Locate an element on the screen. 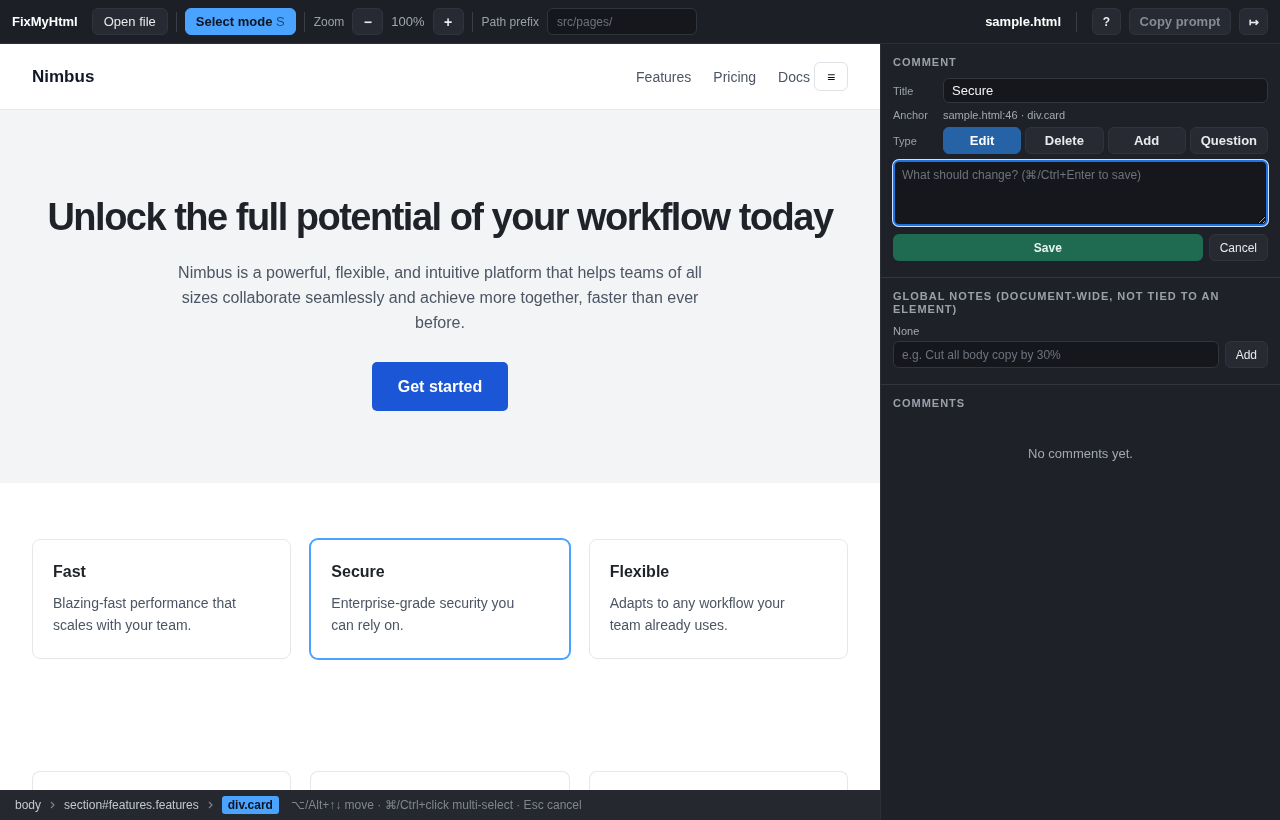  feature-card: Secure Enterprise-grade security you can rely on. is located at coordinates (440, 599).